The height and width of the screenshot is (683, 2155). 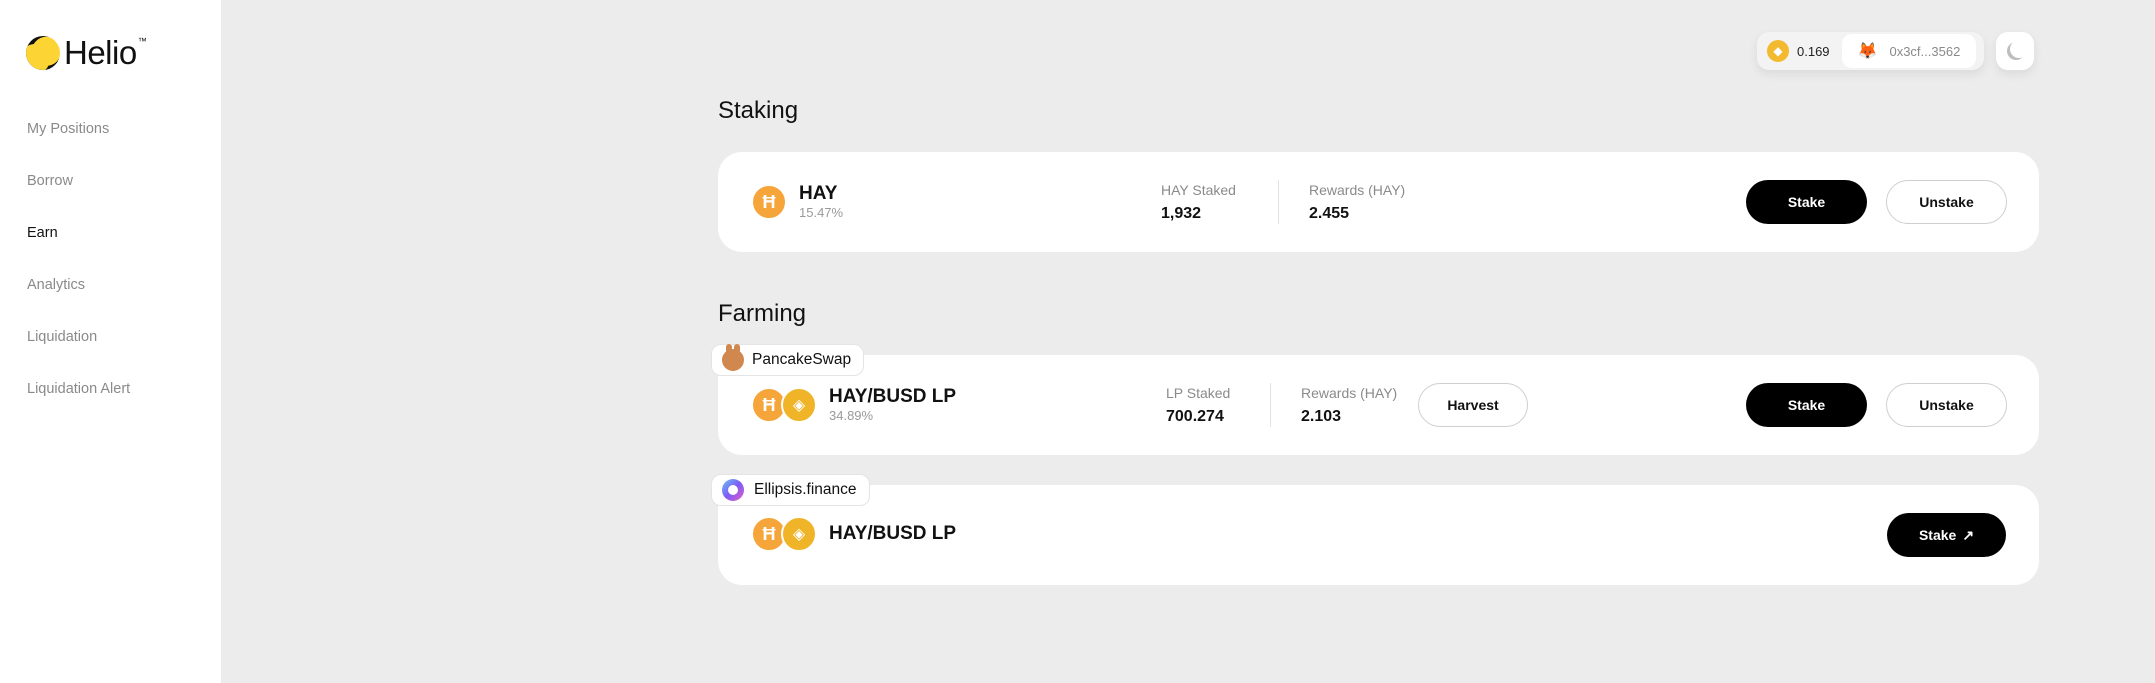 I want to click on ellipsis-source-tag: Ellipsis.finance, so click(x=790, y=490).